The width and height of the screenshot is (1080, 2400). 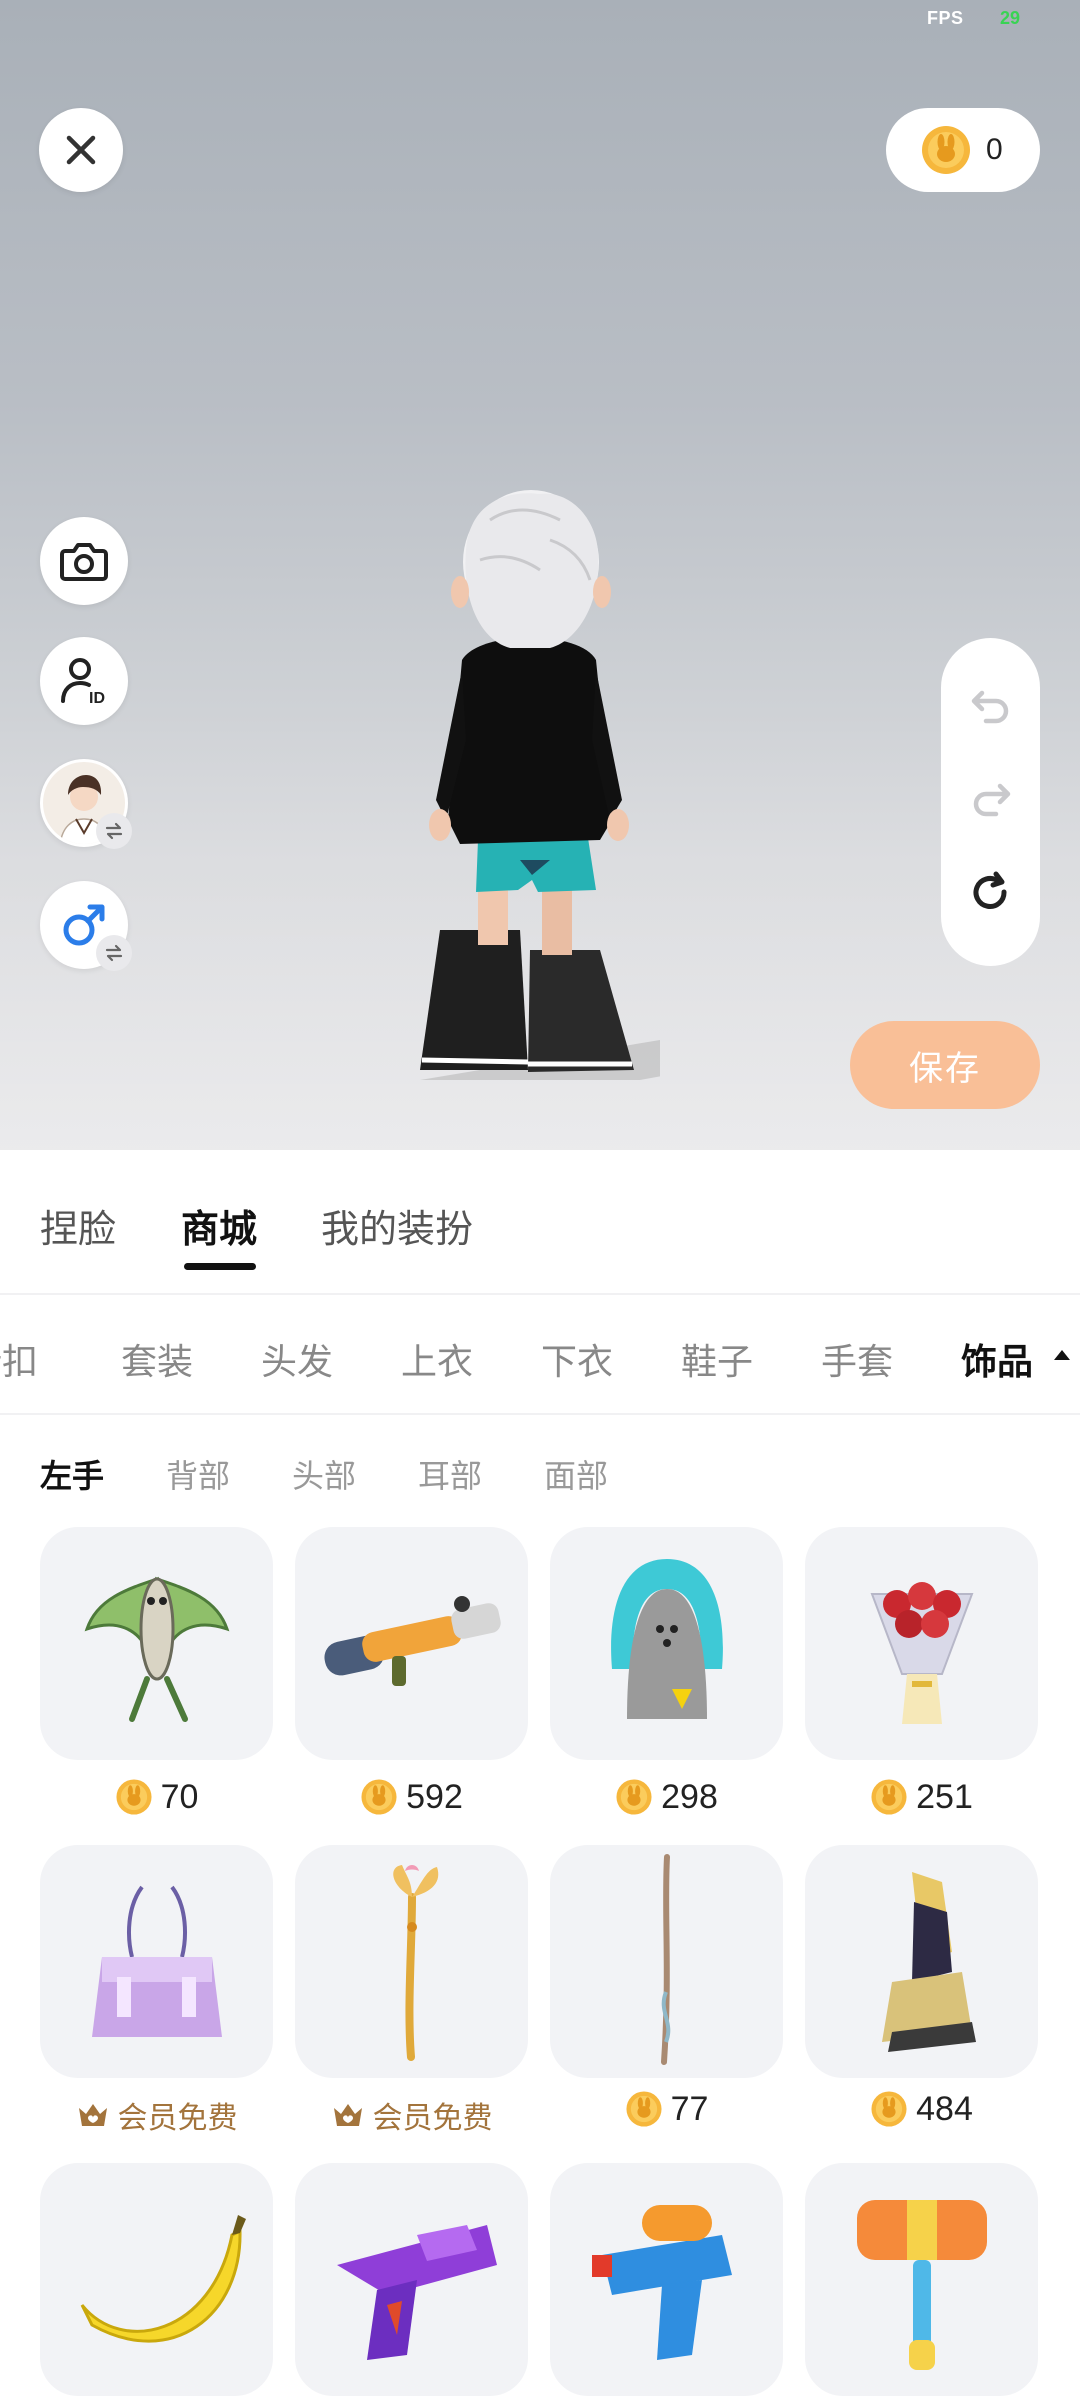 I want to click on camera-button, so click(x=84, y=561).